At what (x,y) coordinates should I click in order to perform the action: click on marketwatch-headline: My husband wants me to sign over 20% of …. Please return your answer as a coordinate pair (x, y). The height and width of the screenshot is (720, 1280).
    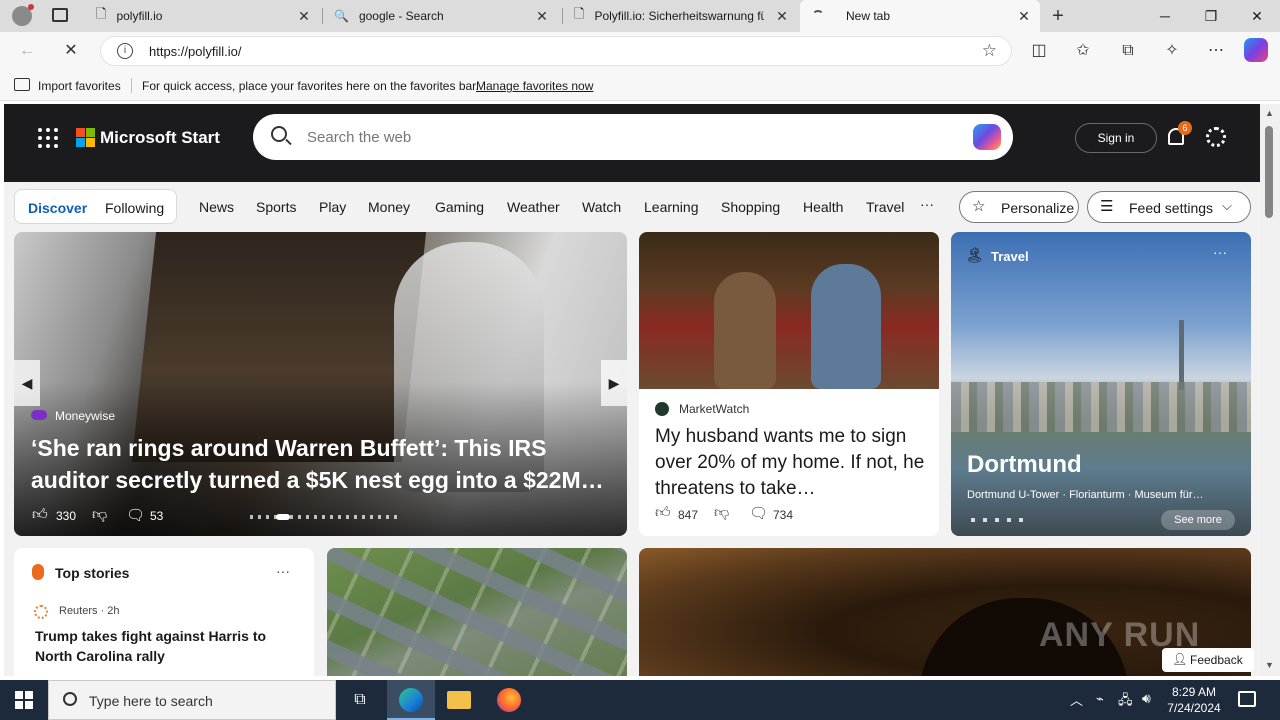
    Looking at the image, I should click on (791, 463).